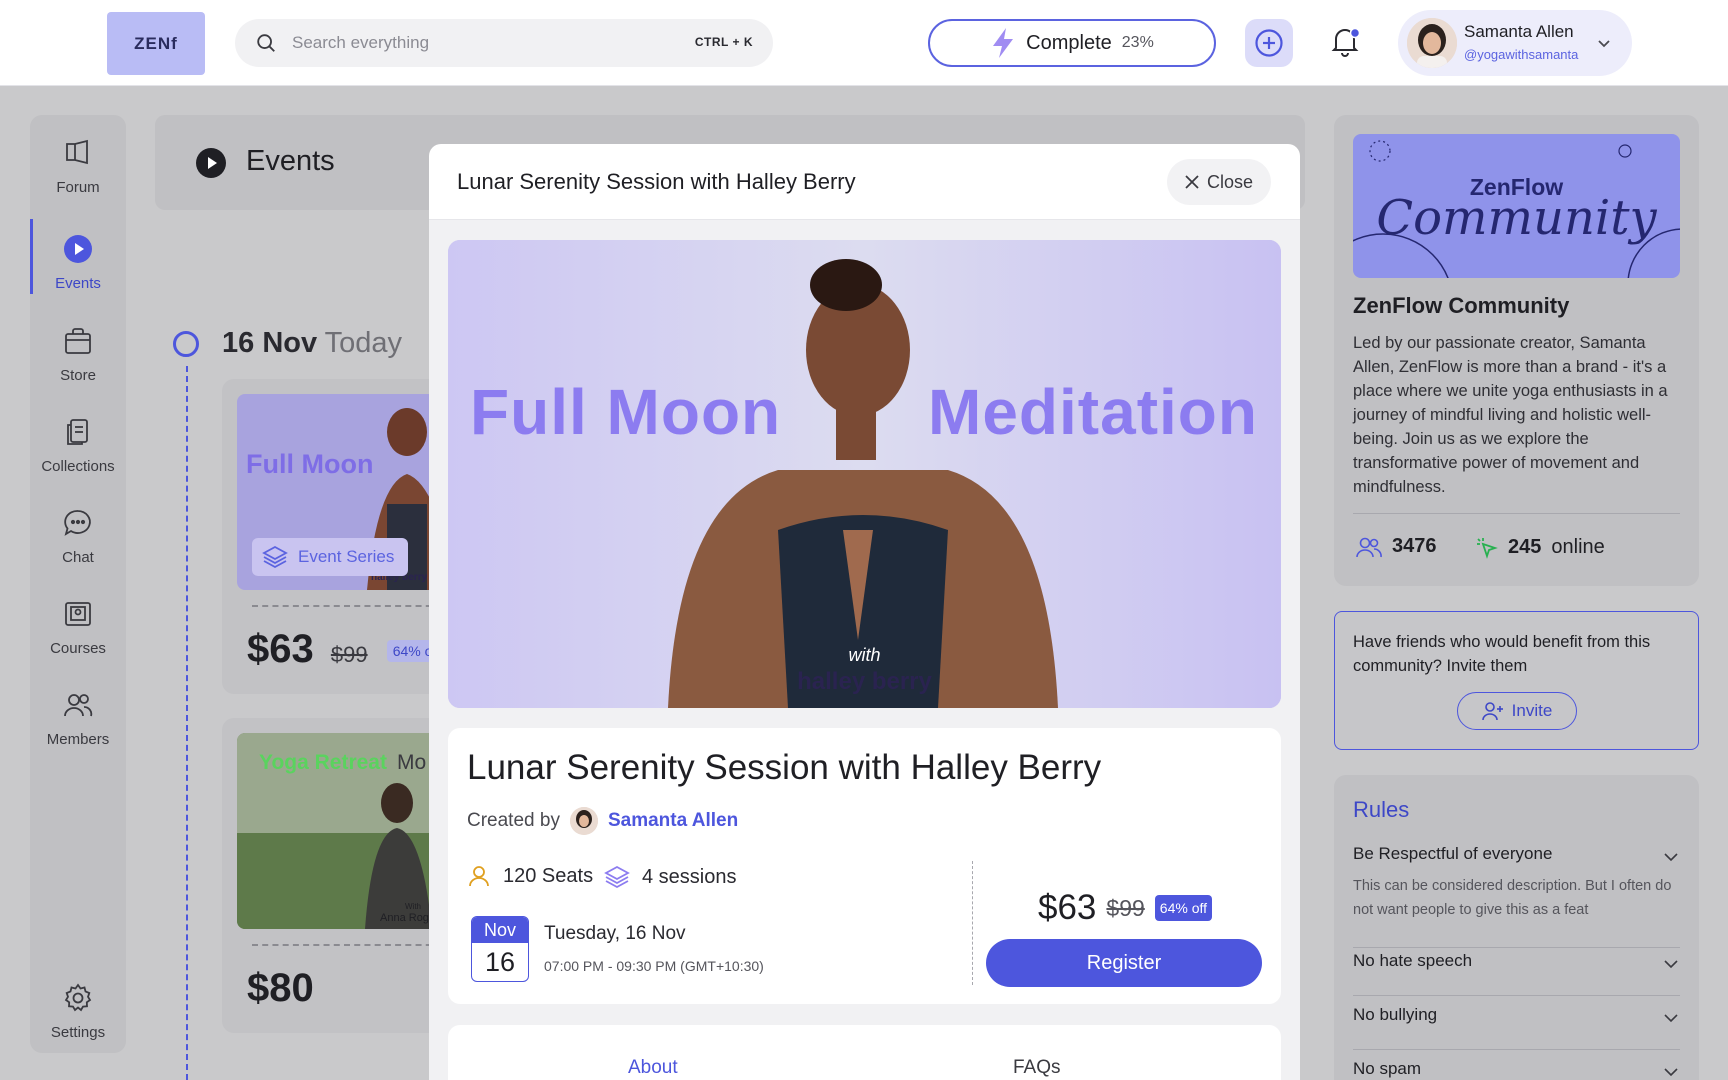  Describe the element at coordinates (653, 1068) in the screenshot. I see `tab-about: About` at that location.